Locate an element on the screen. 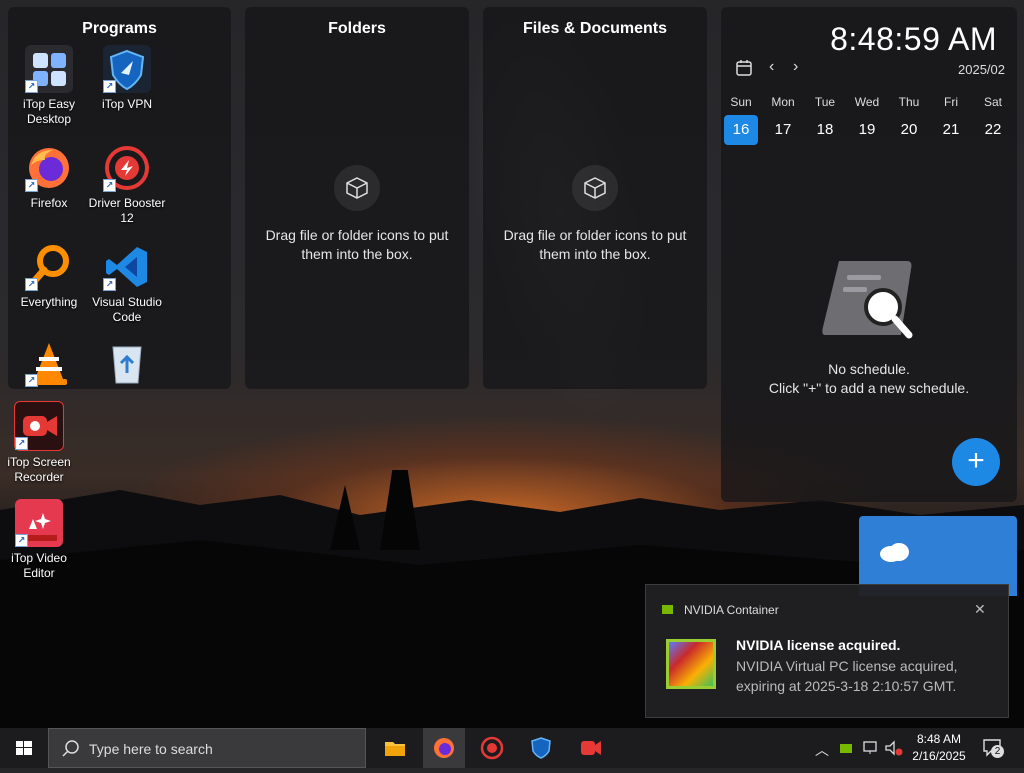 The image size is (1024, 773). desktop-icon-itop-screen-recorder: ↗ iTop Screen Recorder is located at coordinates (39, 443).